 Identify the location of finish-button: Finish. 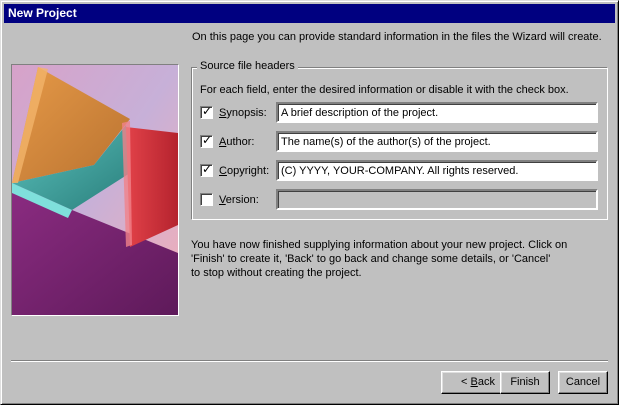
(525, 382).